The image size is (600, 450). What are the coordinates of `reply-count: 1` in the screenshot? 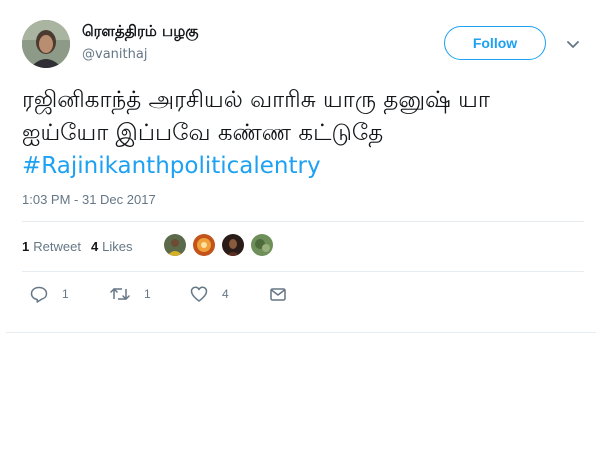 It's located at (65, 294).